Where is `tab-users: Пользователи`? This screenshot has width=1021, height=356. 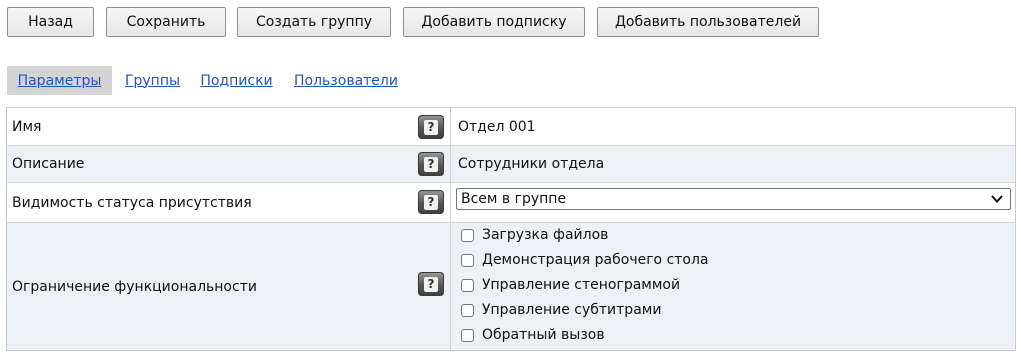 tab-users: Пользователи is located at coordinates (346, 80).